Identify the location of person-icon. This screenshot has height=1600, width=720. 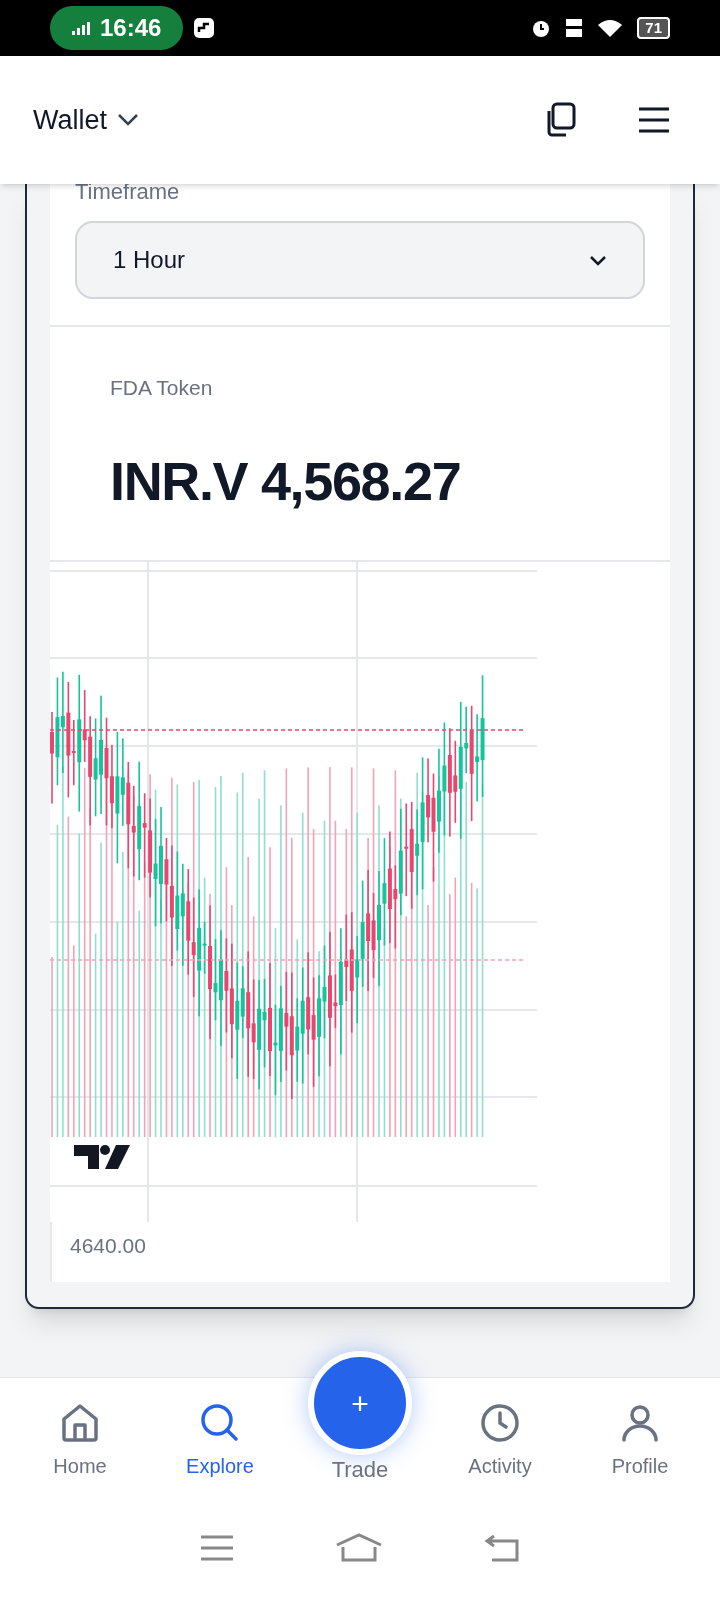
(640, 1423).